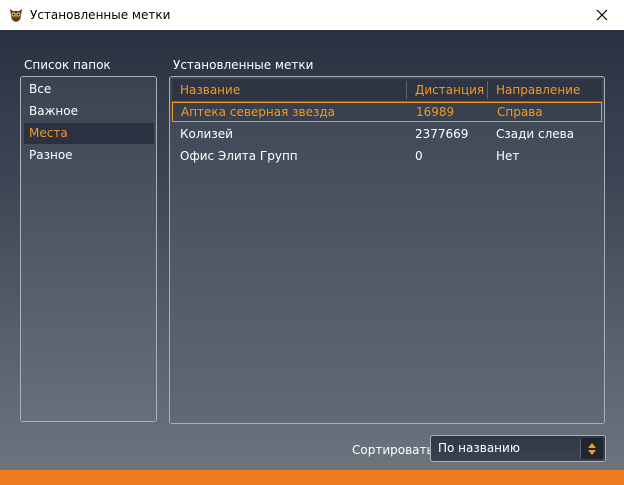 The image size is (624, 485). What do you see at coordinates (53, 111) in the screenshot?
I see `folder-item-label: Важное` at bounding box center [53, 111].